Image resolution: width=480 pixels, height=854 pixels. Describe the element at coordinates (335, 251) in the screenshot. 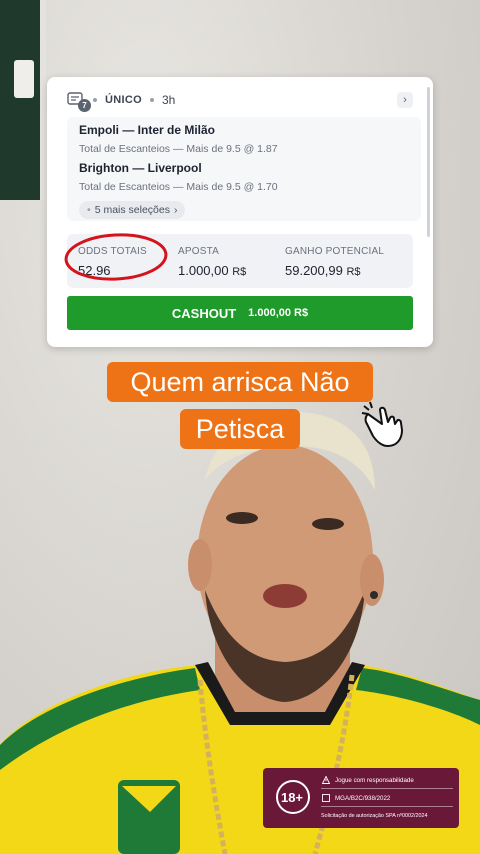

I see `potential-label: GANHO POTENCIAL` at that location.